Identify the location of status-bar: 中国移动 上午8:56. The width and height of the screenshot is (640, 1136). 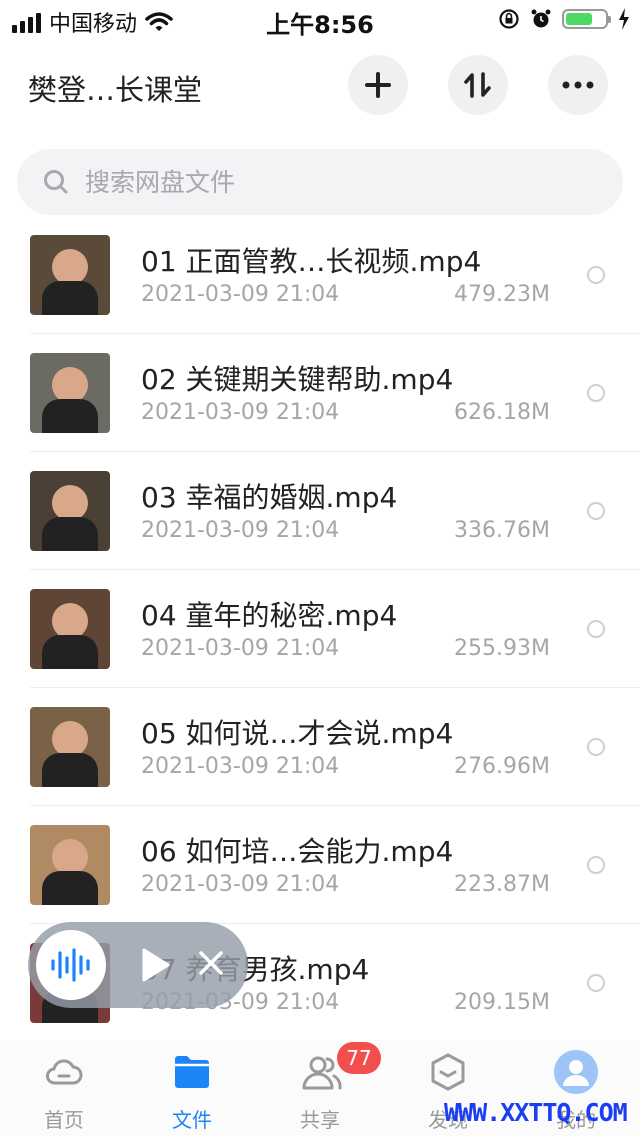
(320, 20).